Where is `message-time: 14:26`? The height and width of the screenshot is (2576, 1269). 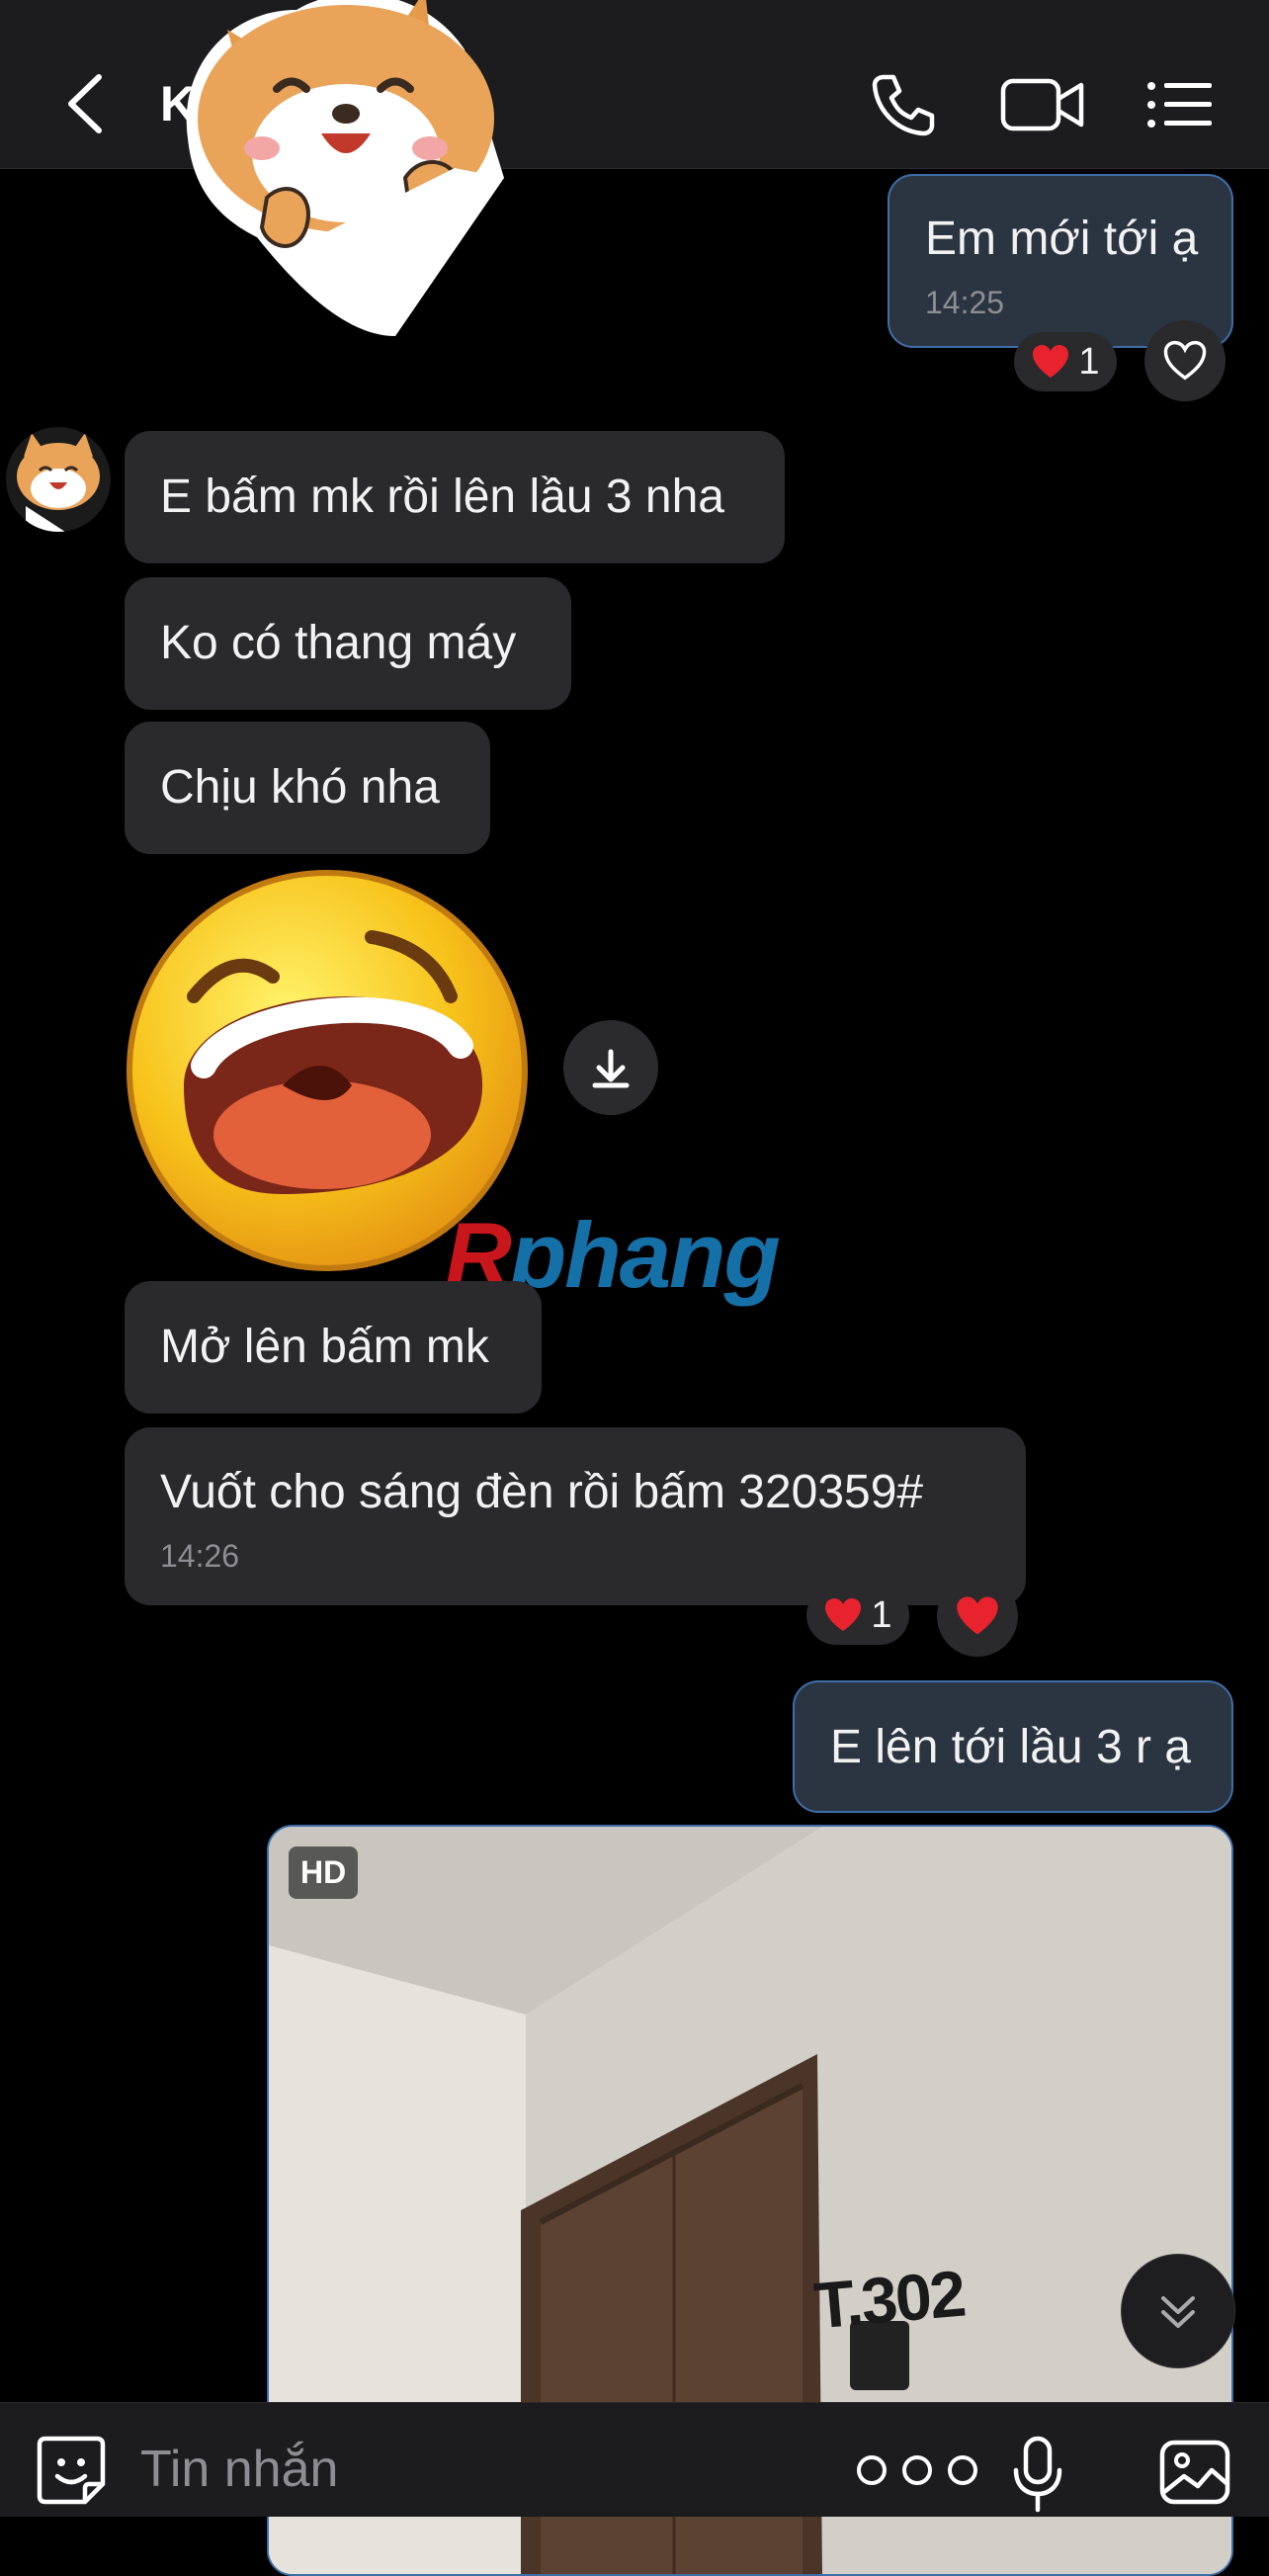 message-time: 14:26 is located at coordinates (200, 1556).